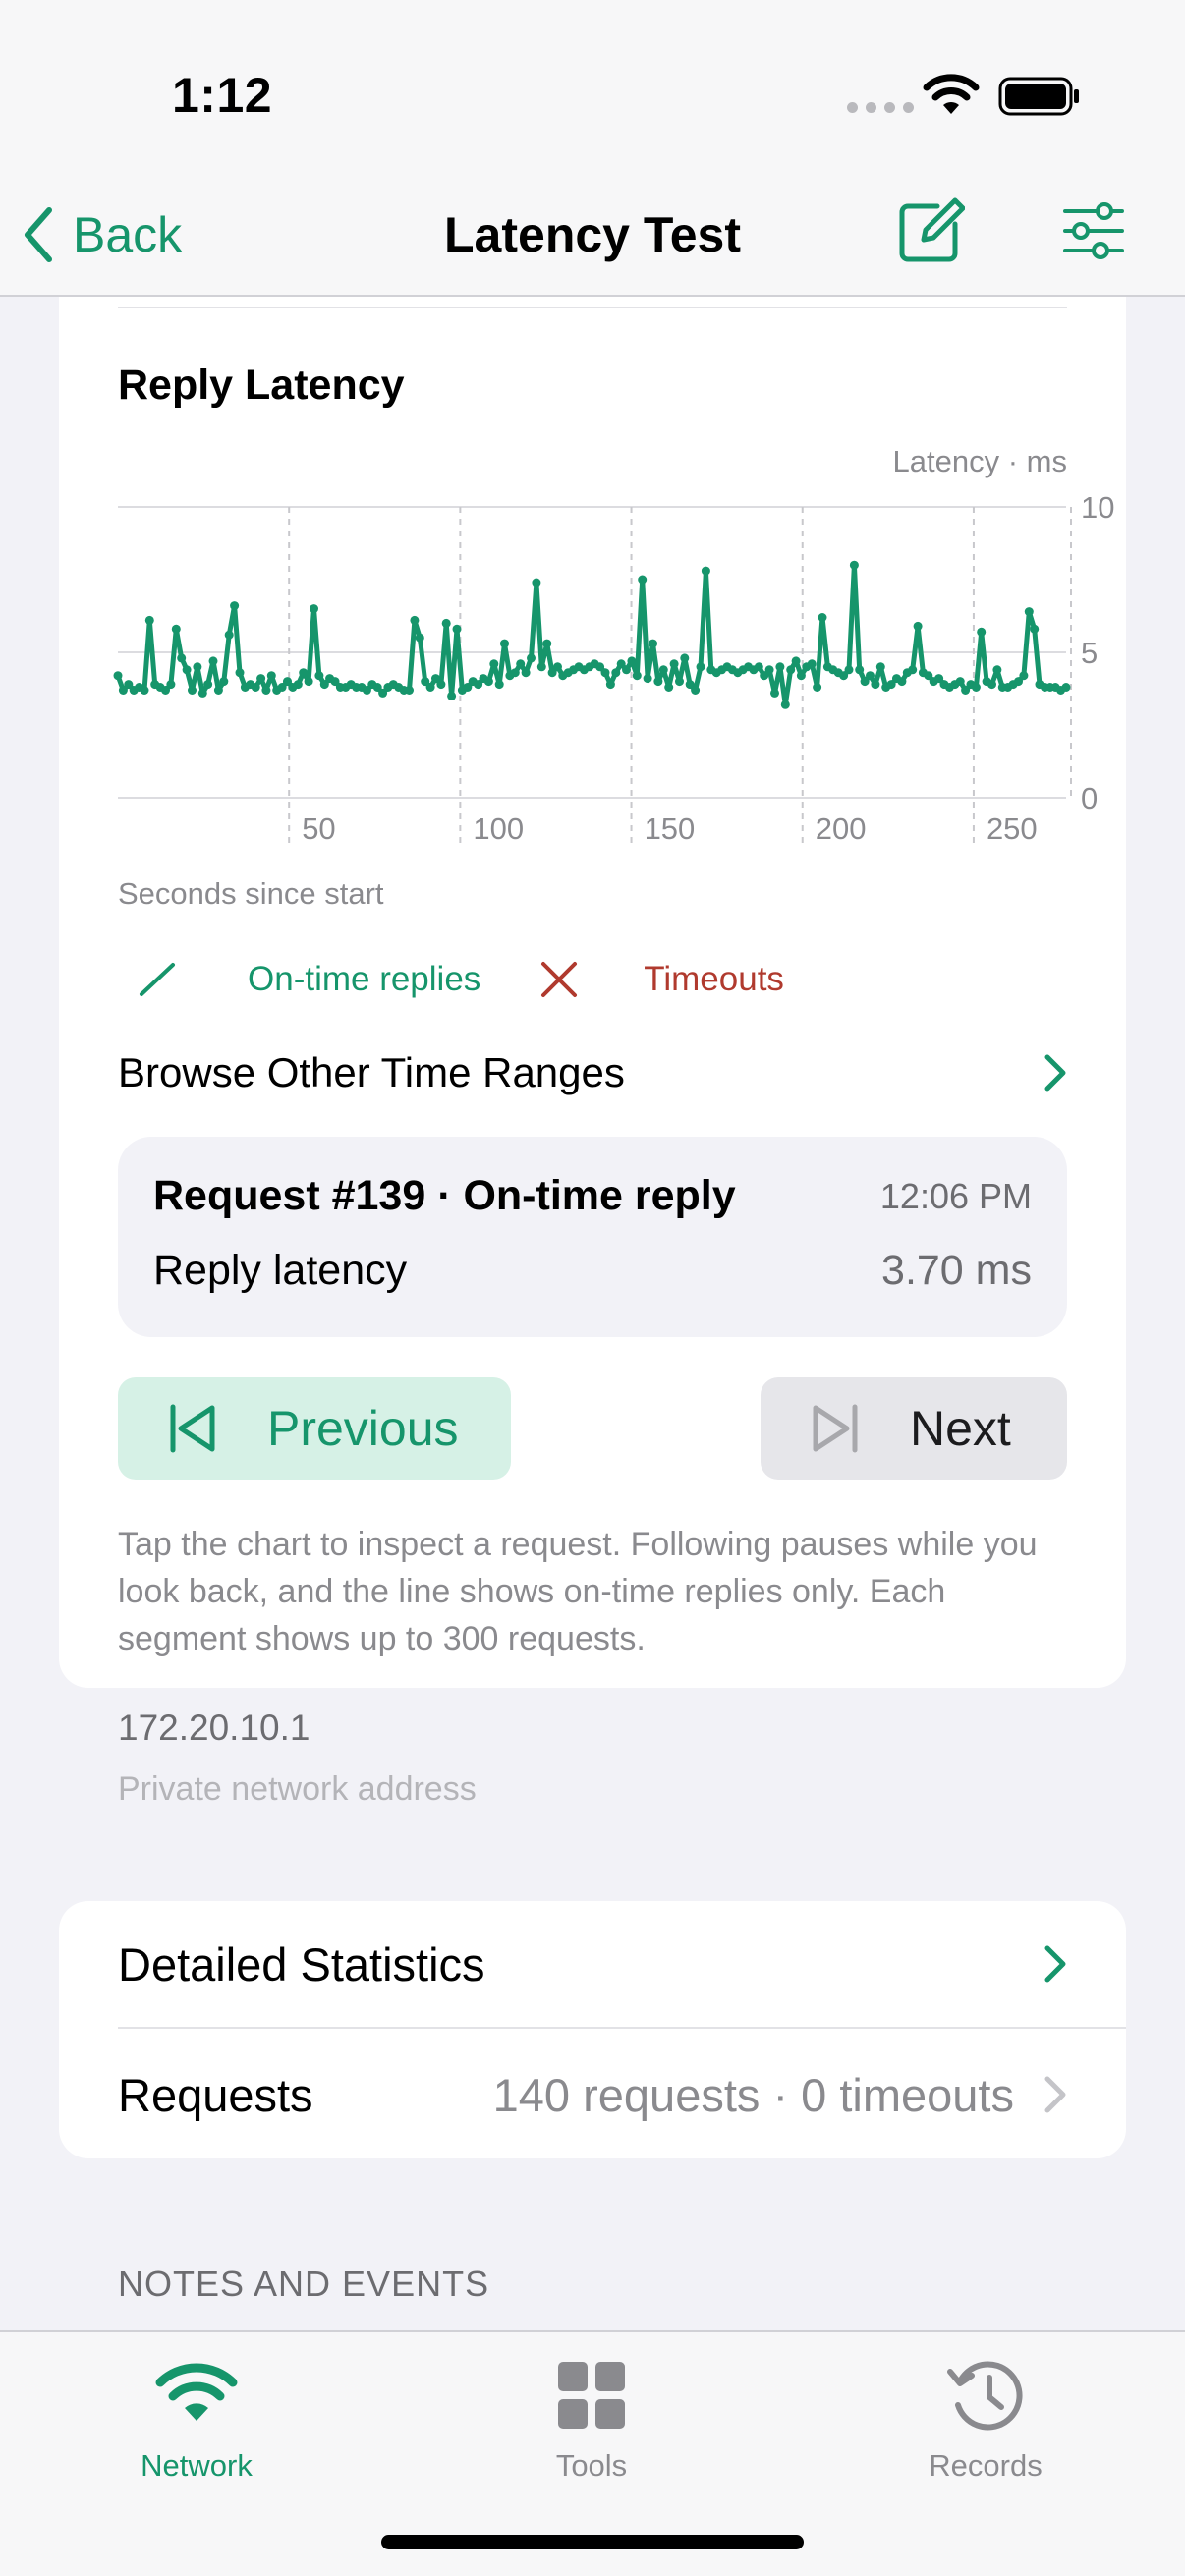 This screenshot has width=1185, height=2576. I want to click on detailed-statistics-row: Detailed Statistics, so click(622, 1965).